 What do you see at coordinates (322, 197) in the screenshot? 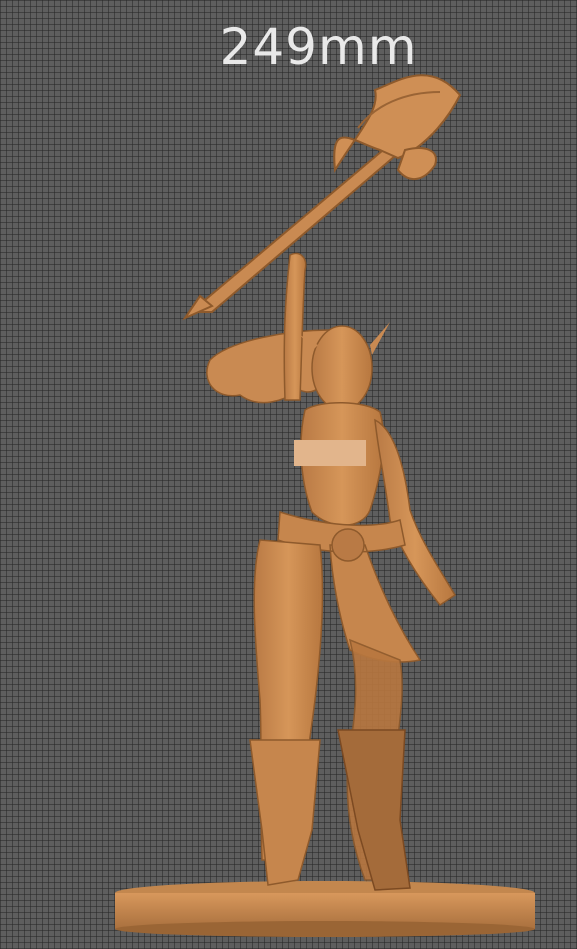
I see `battle-axe` at bounding box center [322, 197].